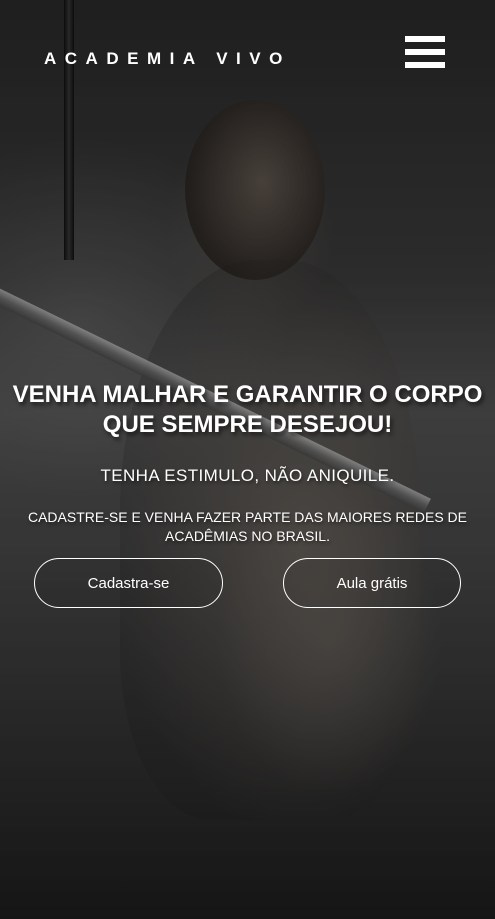 The image size is (495, 919). I want to click on hero-tagline: TENHA ESTIMULO, NÃO ANIQUILE., so click(247, 475).